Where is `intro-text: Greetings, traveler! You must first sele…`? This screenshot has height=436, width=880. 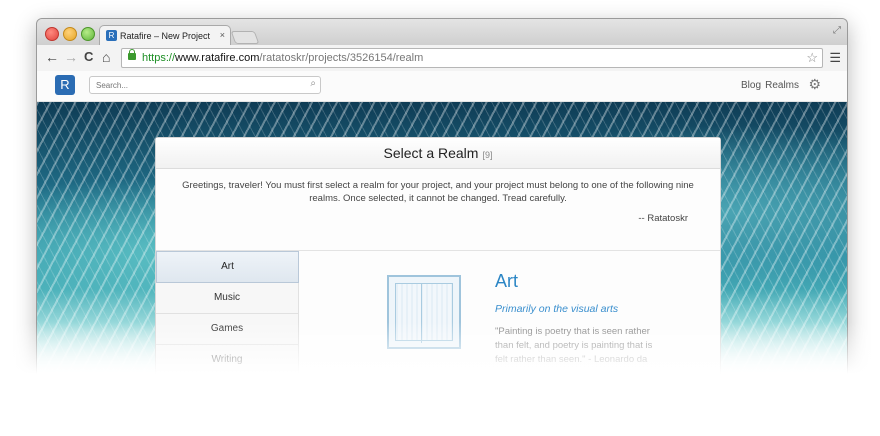 intro-text: Greetings, traveler! You must first sele… is located at coordinates (438, 192).